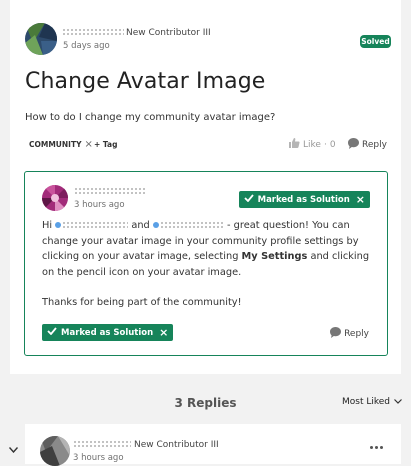 The image size is (411, 466). I want to click on reply-button: Reply, so click(367, 145).